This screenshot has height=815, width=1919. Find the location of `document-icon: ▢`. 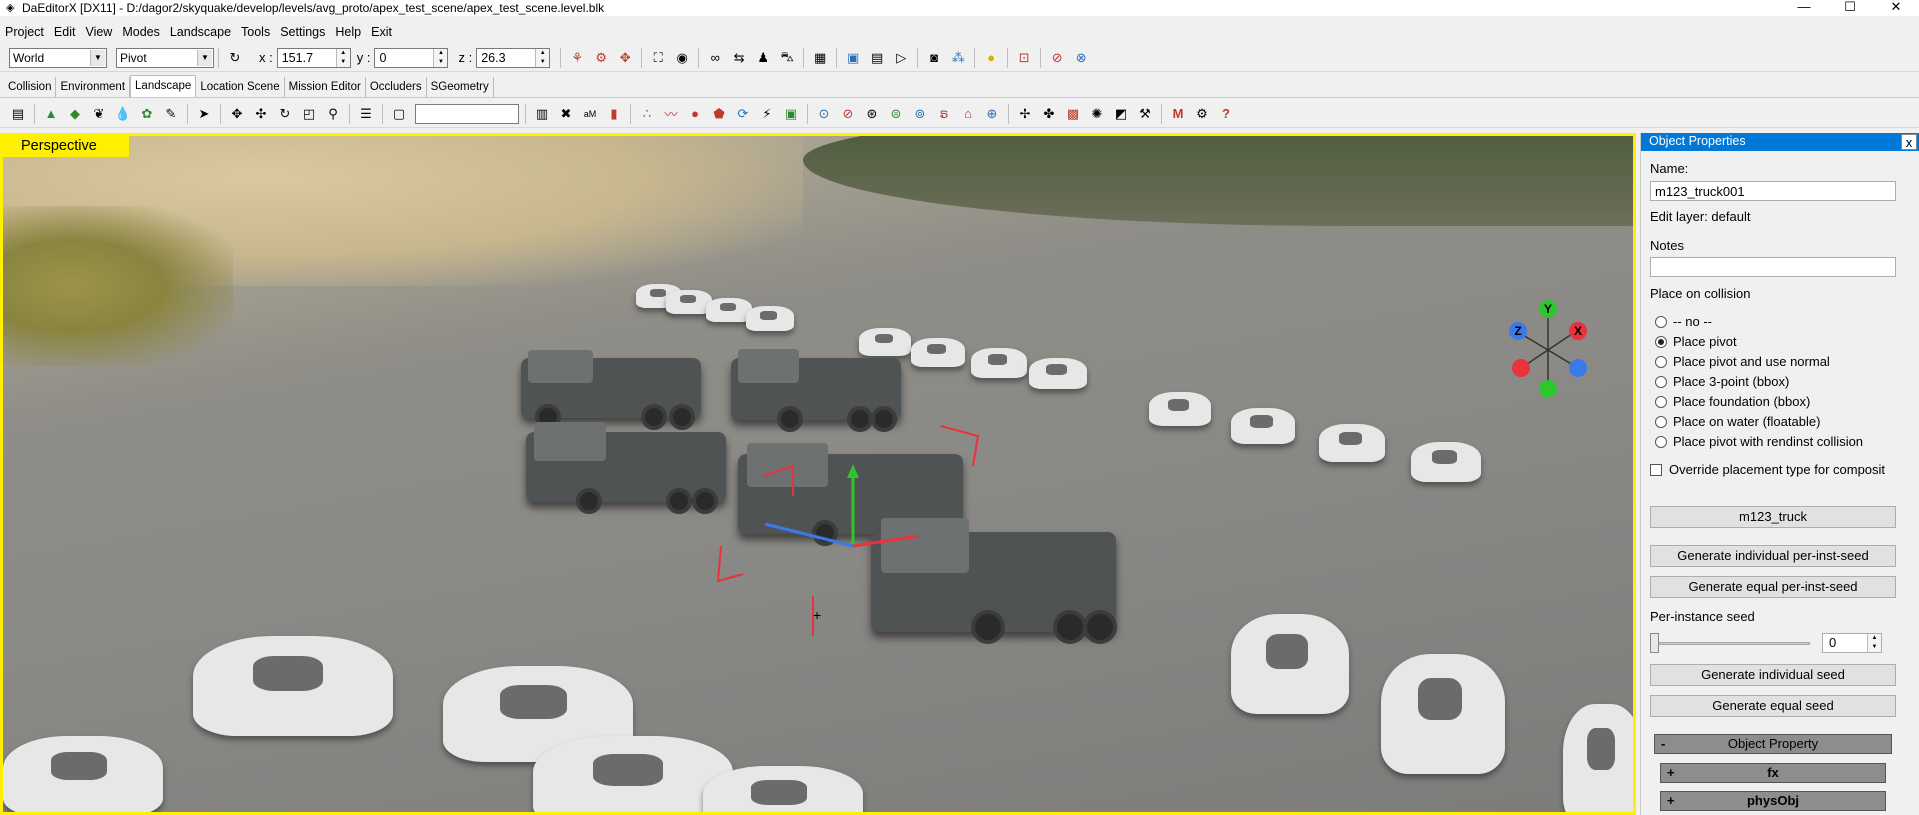

document-icon: ▢ is located at coordinates (399, 114).